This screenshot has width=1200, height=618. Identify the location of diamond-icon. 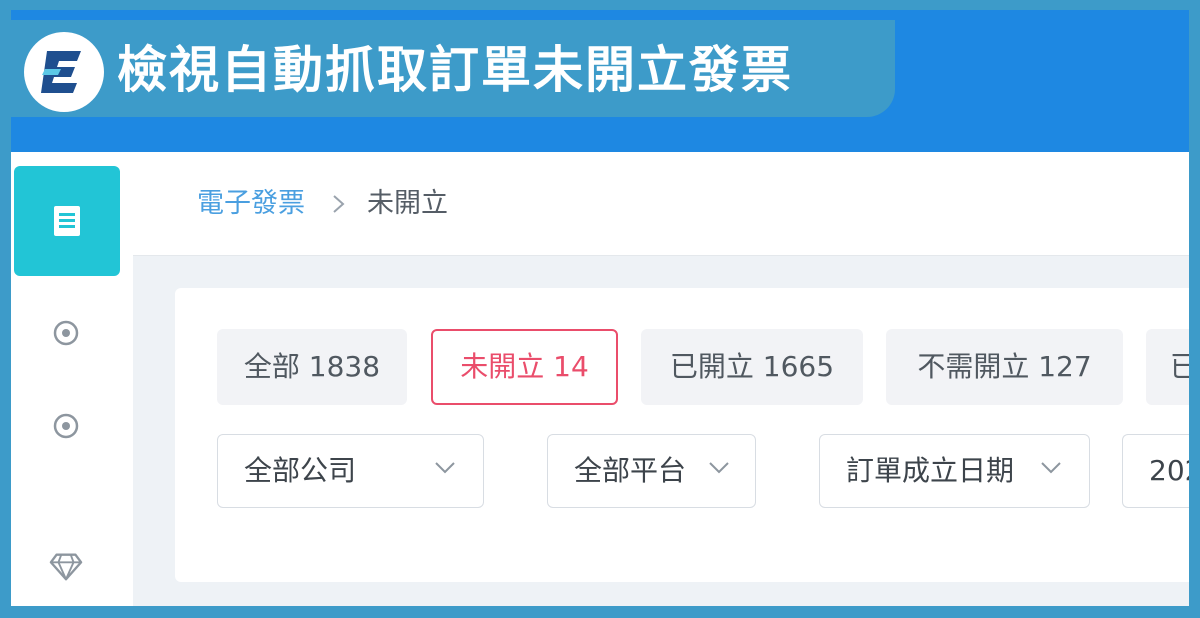
(66, 567).